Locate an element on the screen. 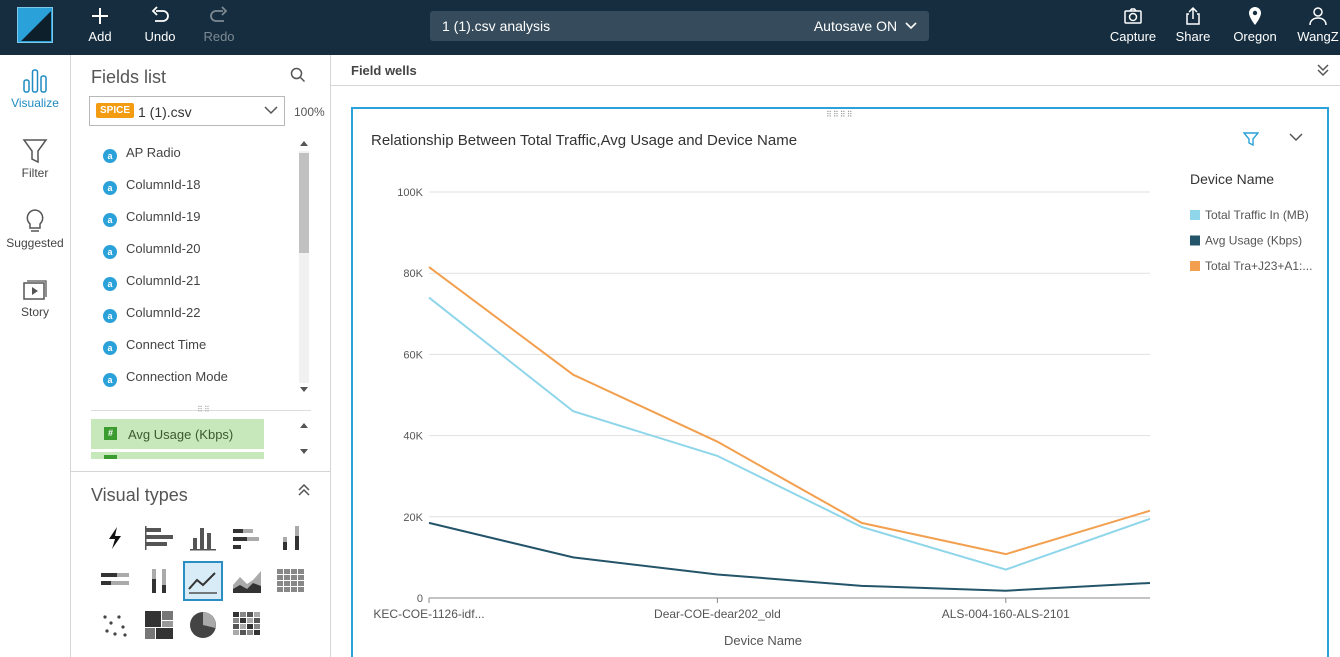  heat-map-icon is located at coordinates (246, 623).